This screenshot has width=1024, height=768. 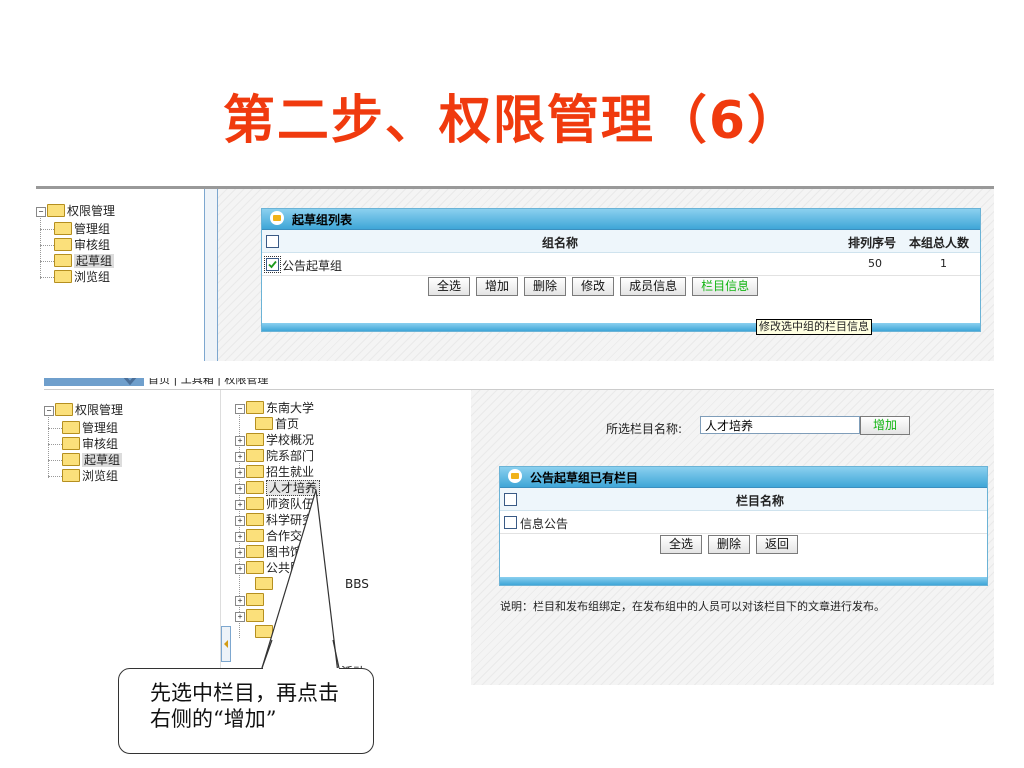 What do you see at coordinates (274, 504) in the screenshot?
I see `column-item-faculty: + 师资队伍` at bounding box center [274, 504].